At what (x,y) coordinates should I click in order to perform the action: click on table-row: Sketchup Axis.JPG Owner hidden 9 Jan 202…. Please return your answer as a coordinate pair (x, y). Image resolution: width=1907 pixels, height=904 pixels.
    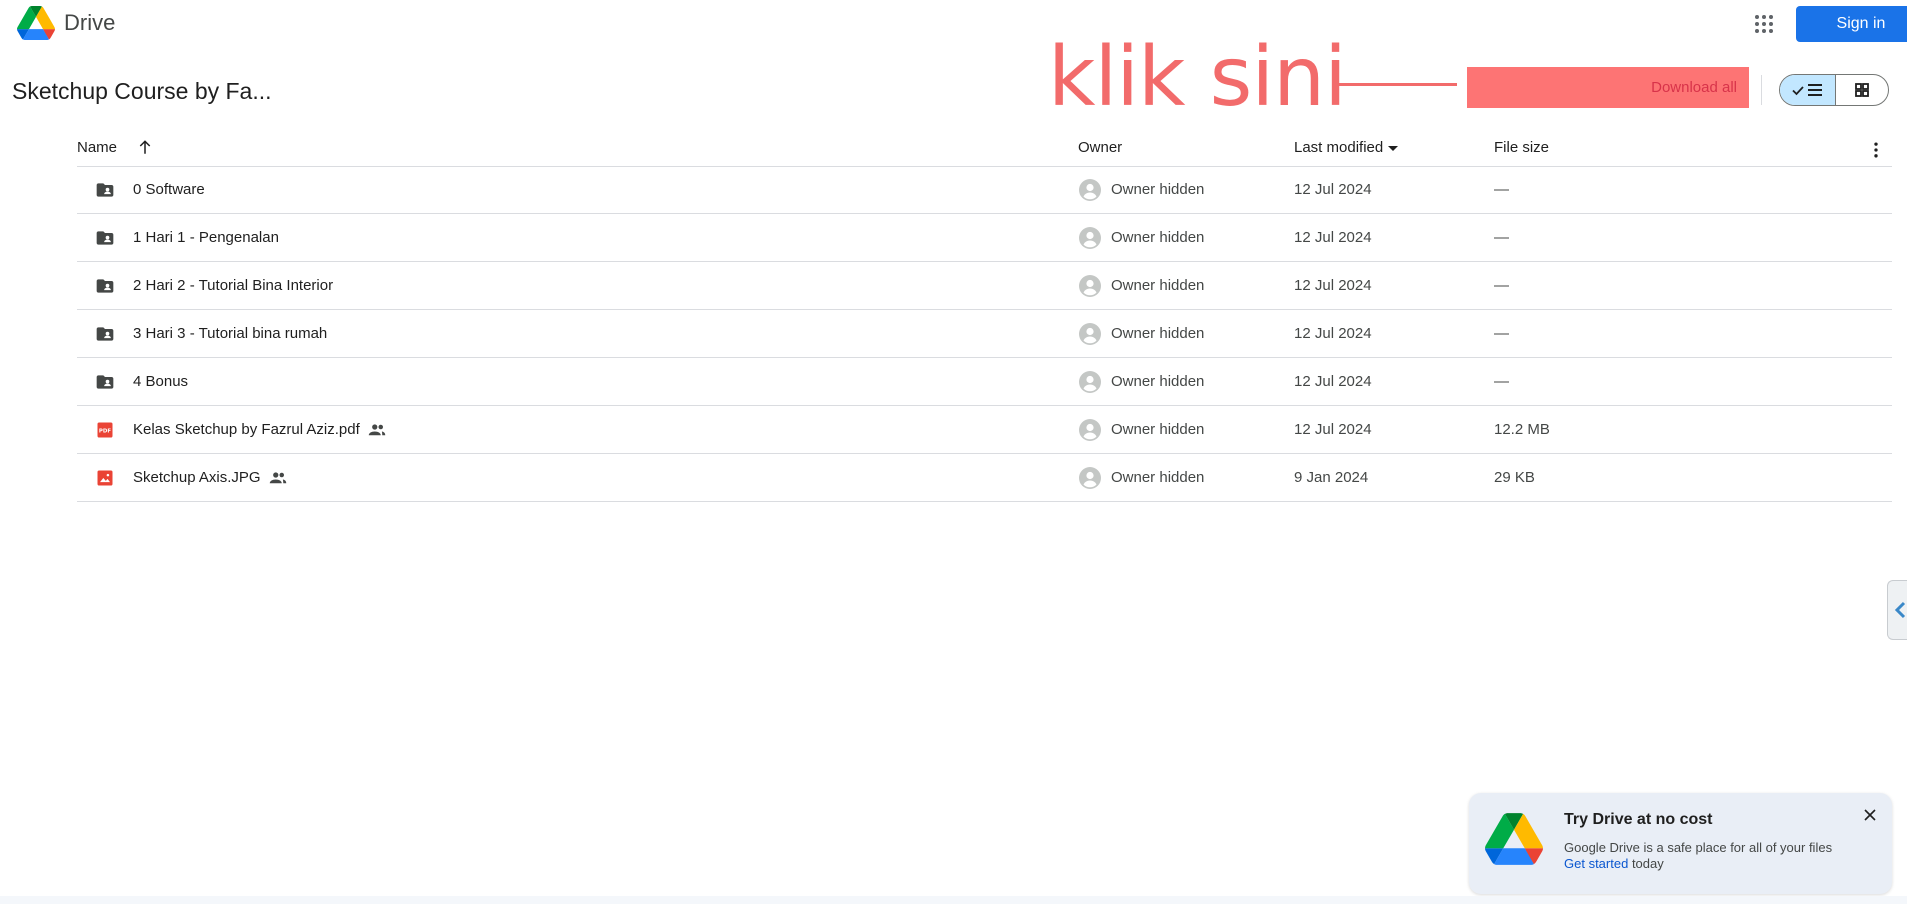
    Looking at the image, I should click on (984, 478).